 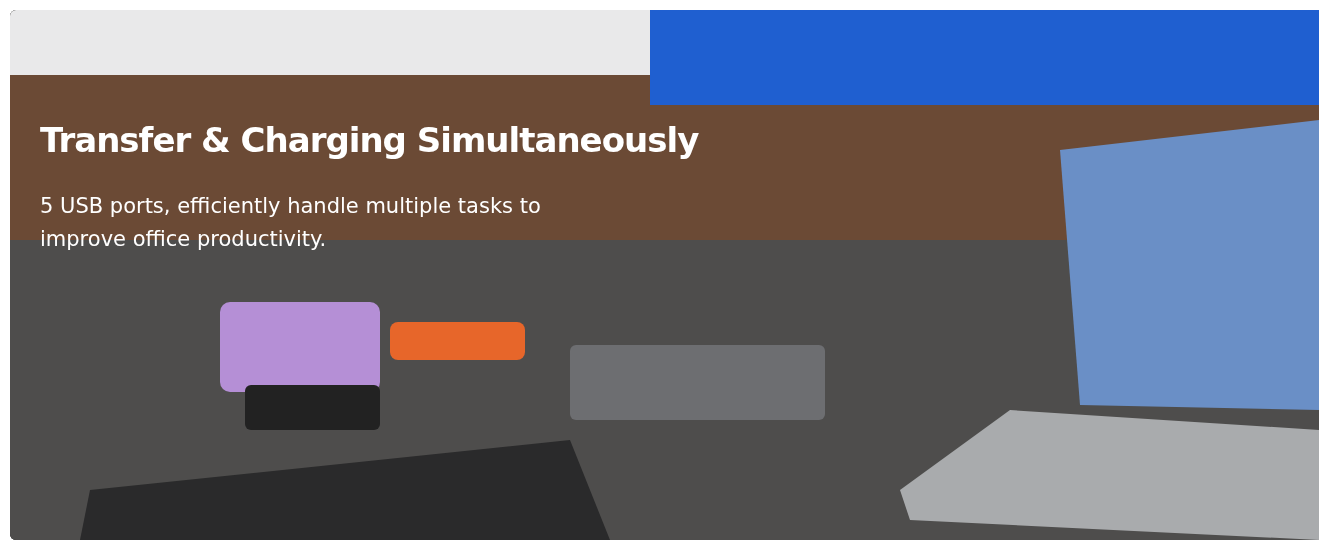 What do you see at coordinates (369, 140) in the screenshot?
I see `banner-heading: Transfer & Charging Simultaneously` at bounding box center [369, 140].